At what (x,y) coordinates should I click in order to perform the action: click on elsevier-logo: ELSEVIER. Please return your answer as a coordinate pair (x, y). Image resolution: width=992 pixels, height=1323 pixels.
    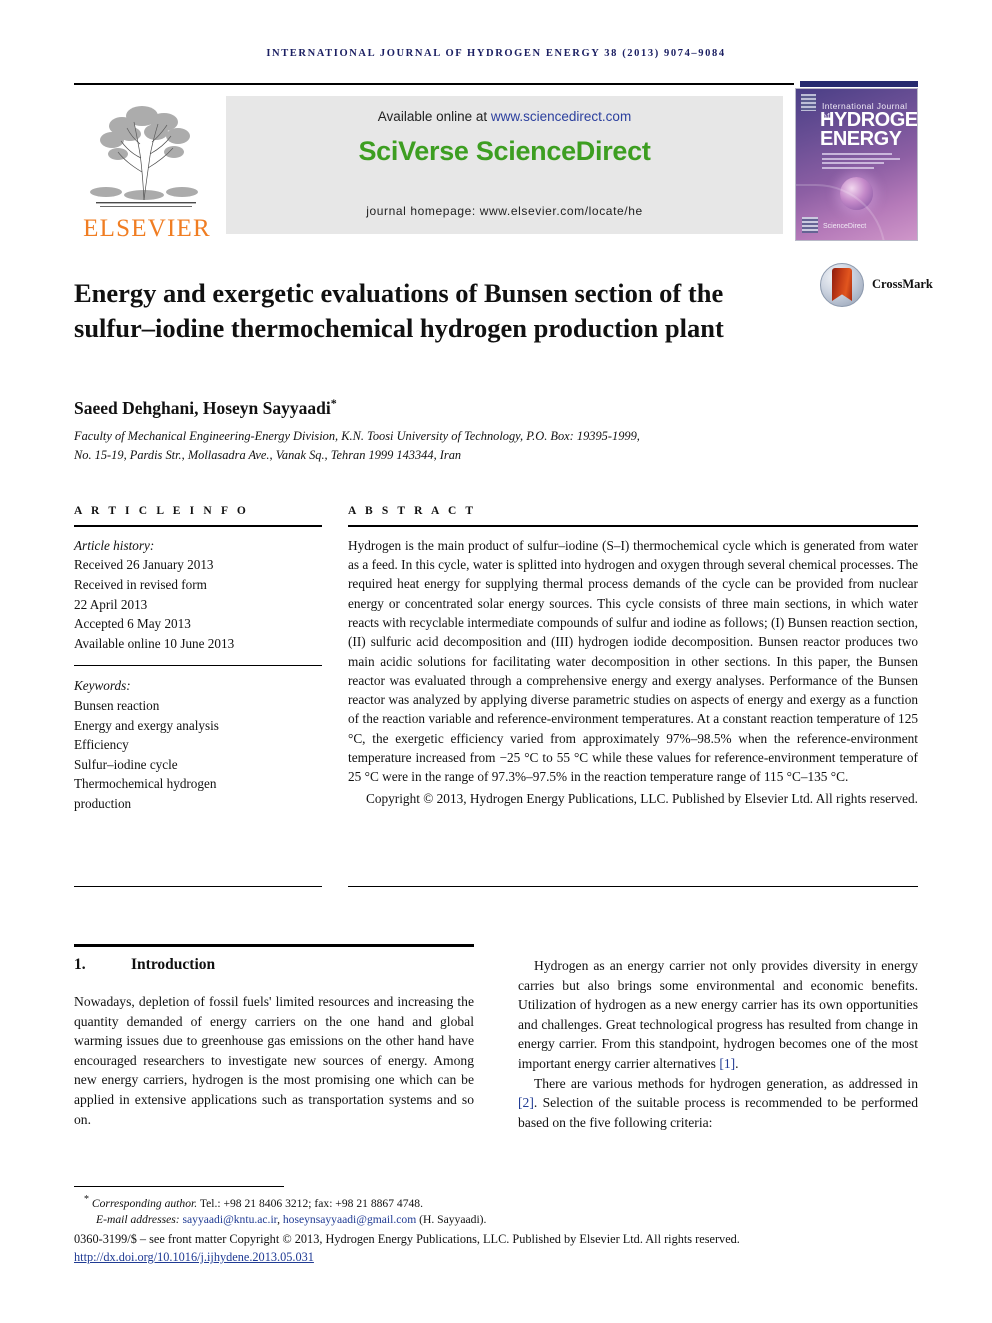
    Looking at the image, I should click on (147, 164).